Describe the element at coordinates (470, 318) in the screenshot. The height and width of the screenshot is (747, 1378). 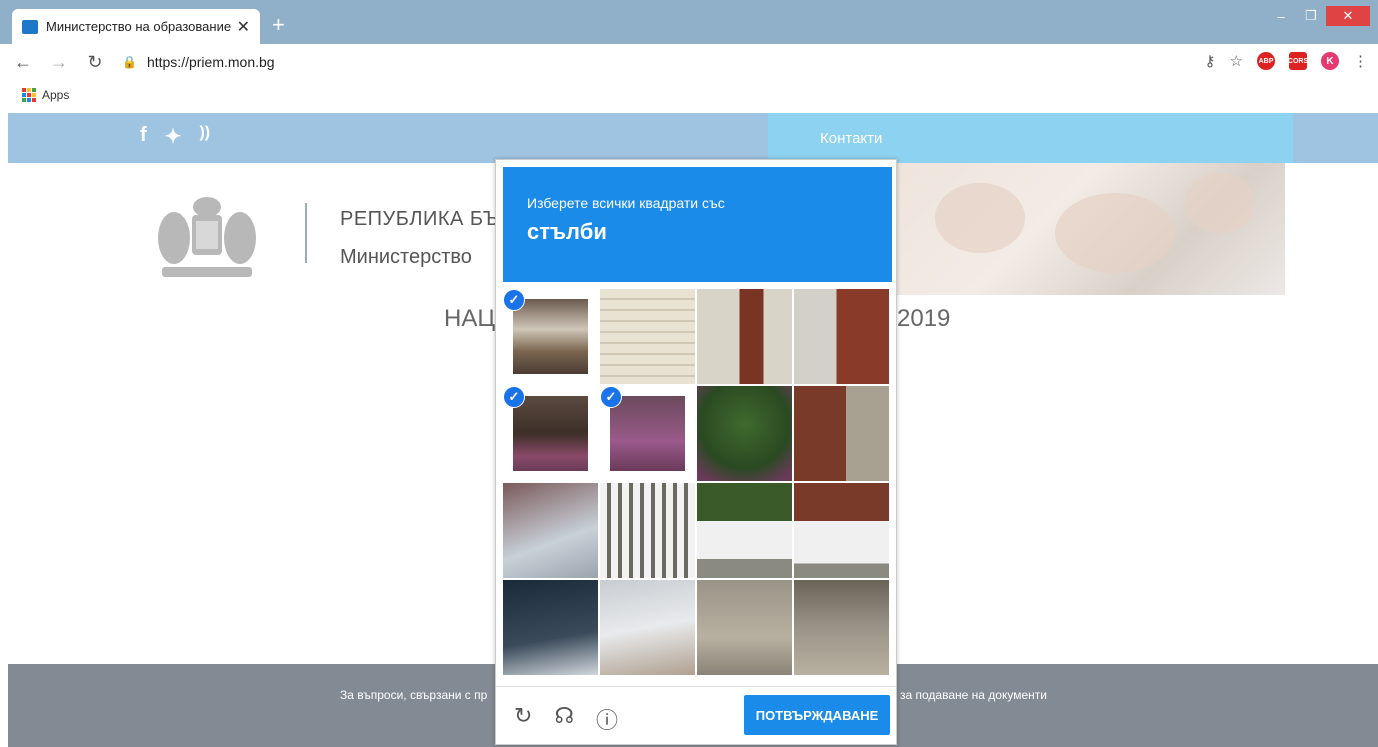
I see `national-heading-left: НАЦ` at that location.